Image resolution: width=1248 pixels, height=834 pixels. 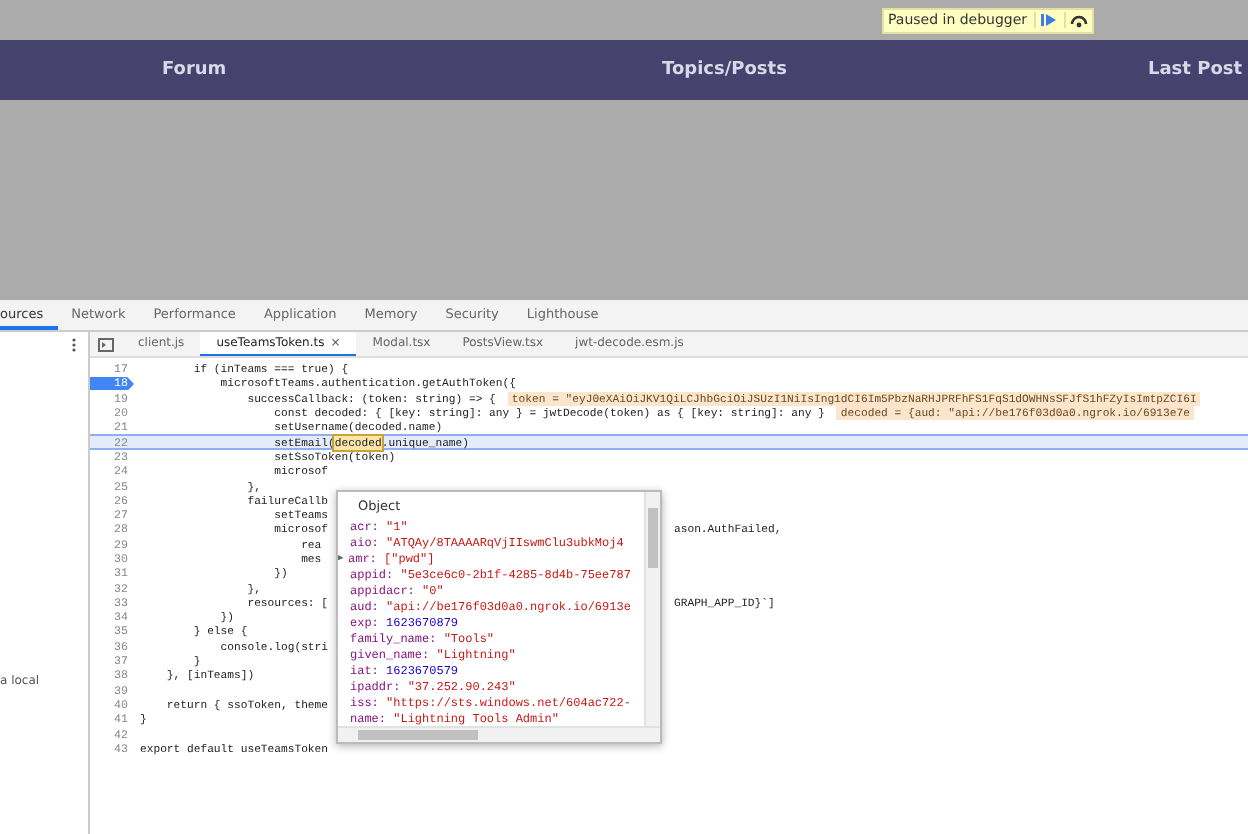 I want to click on horizontal-scrollbar, so click(x=499, y=734).